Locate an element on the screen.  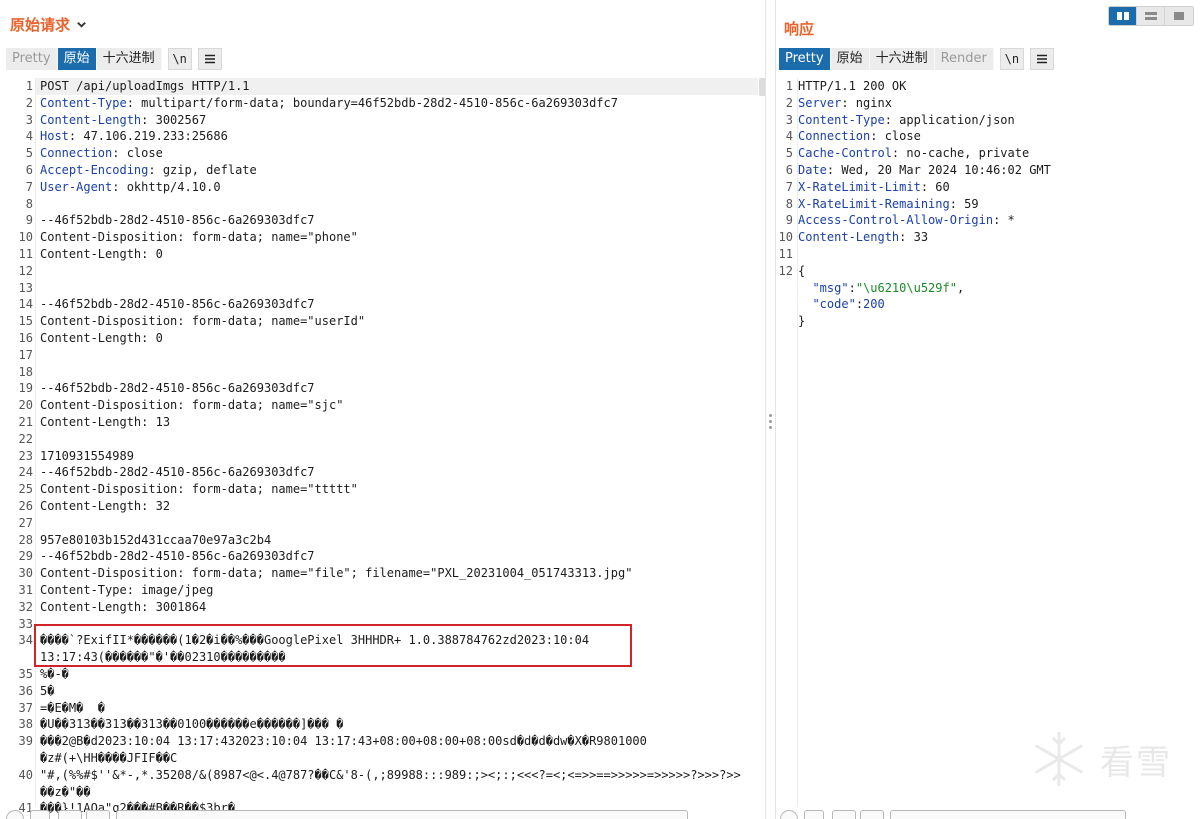
code-line: ��z�"�� is located at coordinates (65, 792).